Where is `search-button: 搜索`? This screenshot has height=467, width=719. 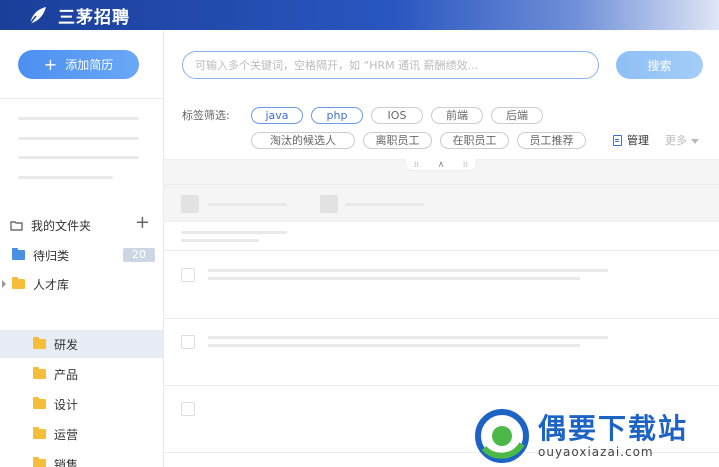
search-button: 搜索 is located at coordinates (659, 65).